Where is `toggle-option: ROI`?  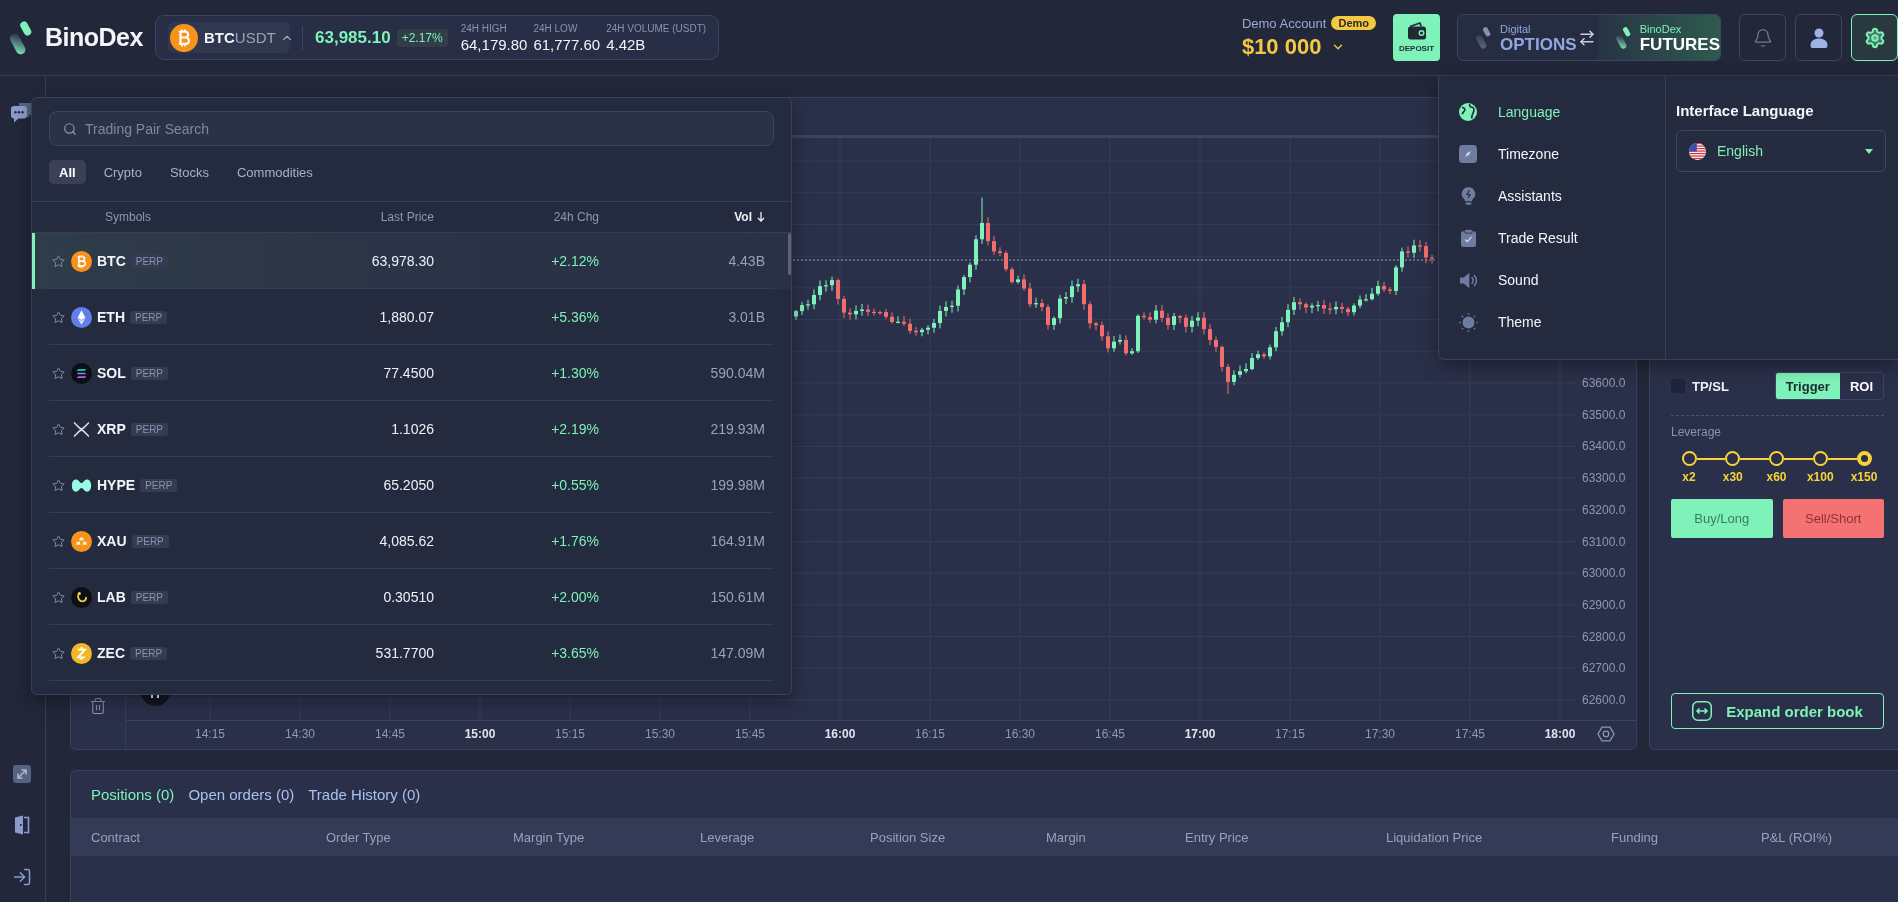
toggle-option: ROI is located at coordinates (1861, 386).